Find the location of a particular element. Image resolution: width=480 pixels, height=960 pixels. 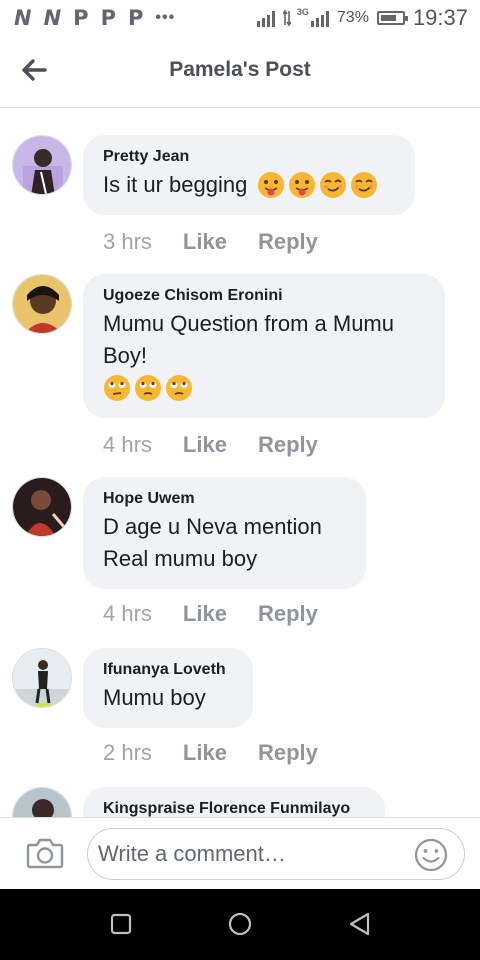

more-notifications-icon: ••• is located at coordinates (165, 17).